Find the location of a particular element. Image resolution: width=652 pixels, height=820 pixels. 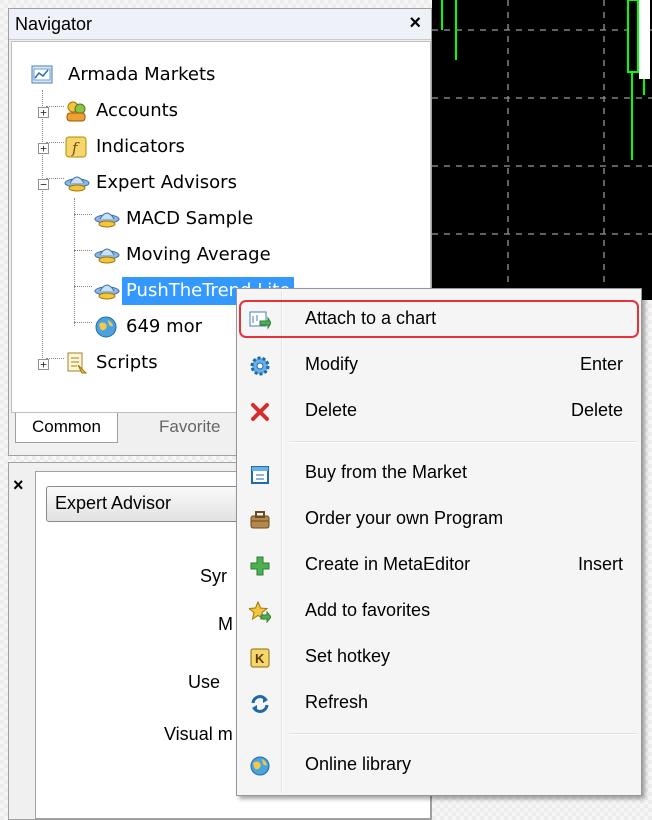

menu-item-create-in-metaeditor: Create in MetaEditor Insert is located at coordinates (439, 566).